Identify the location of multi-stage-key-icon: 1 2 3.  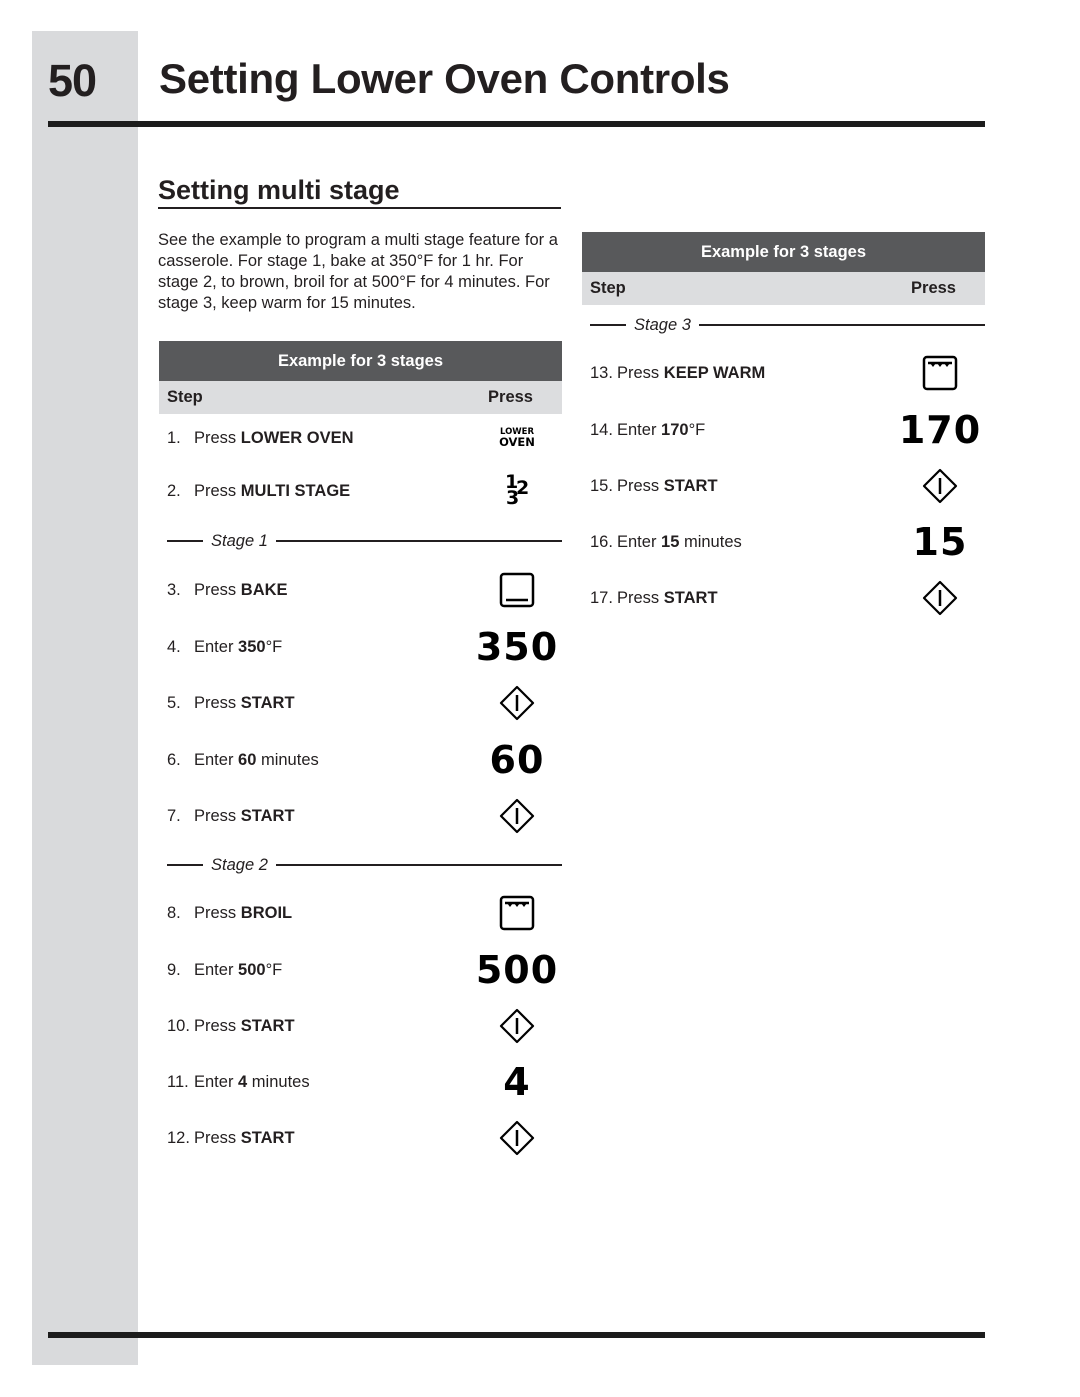
(517, 490).